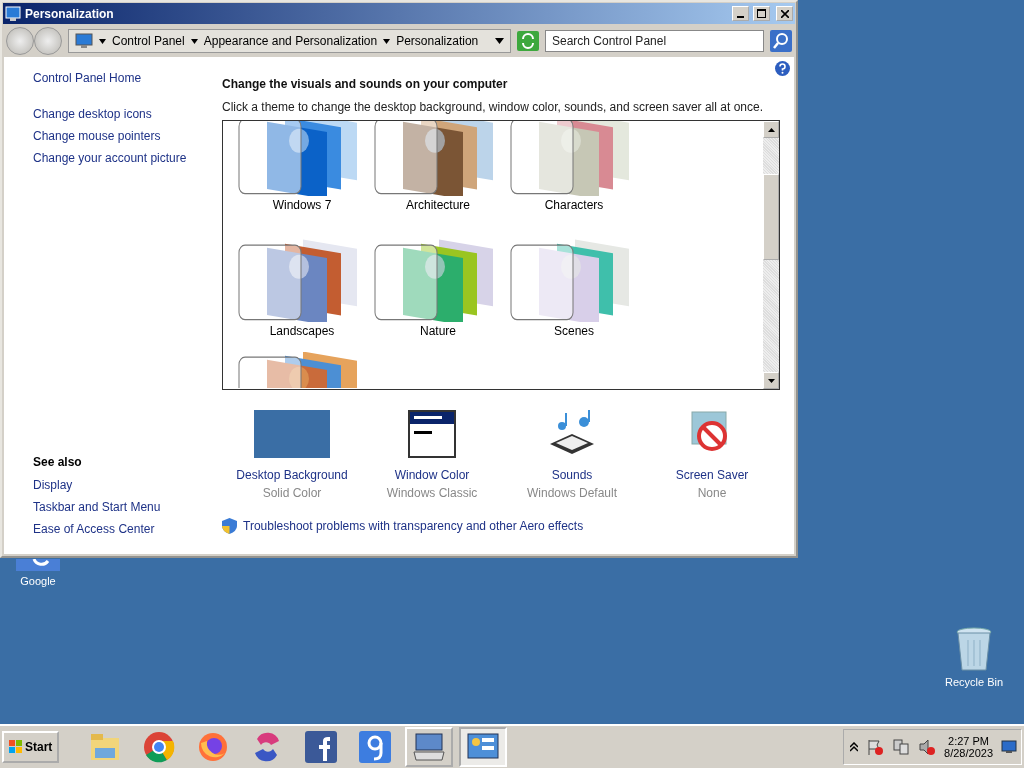  I want to click on desktop-icon-label: Google, so click(38, 581).